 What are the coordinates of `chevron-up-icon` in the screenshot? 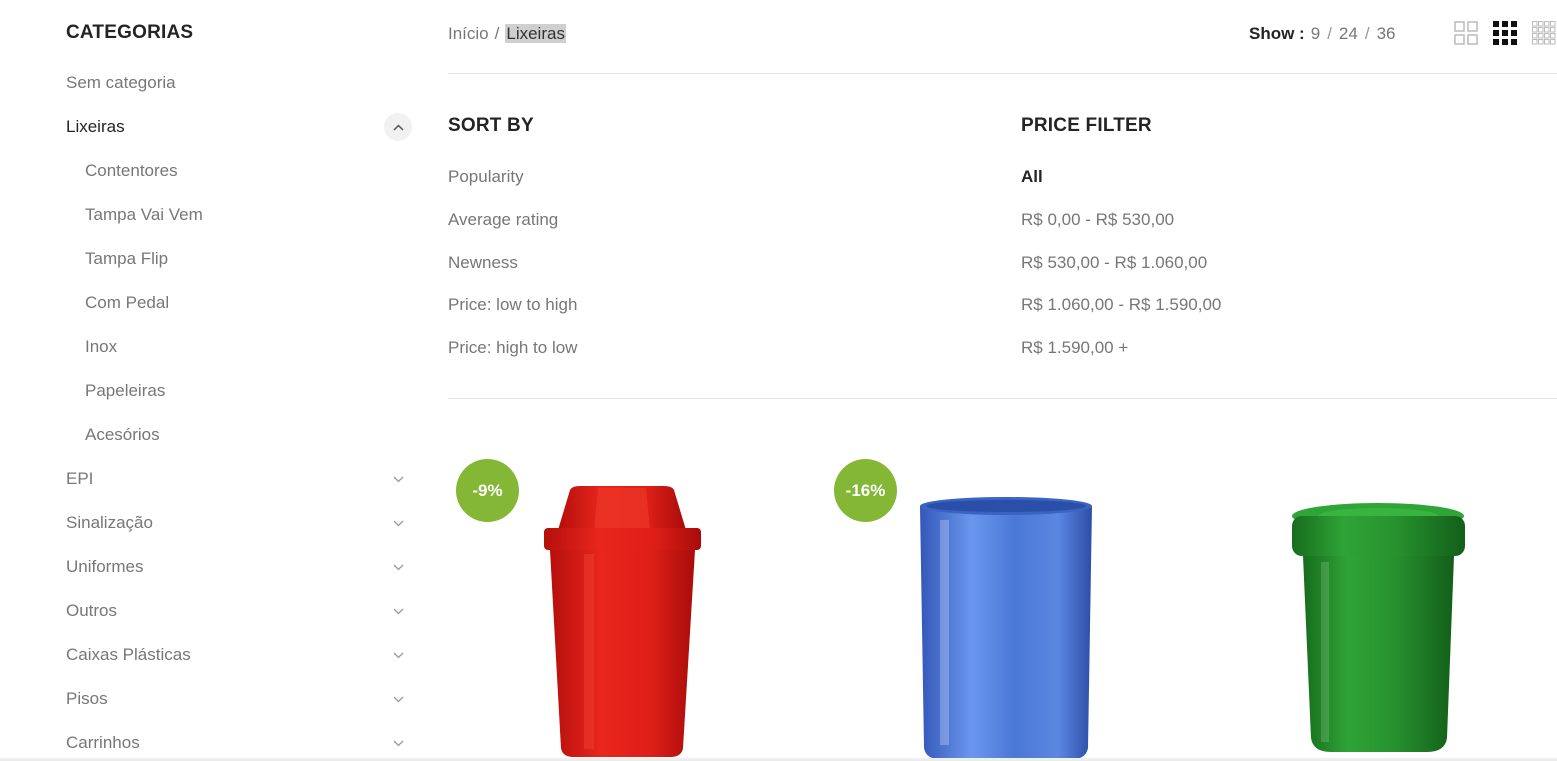 It's located at (398, 127).